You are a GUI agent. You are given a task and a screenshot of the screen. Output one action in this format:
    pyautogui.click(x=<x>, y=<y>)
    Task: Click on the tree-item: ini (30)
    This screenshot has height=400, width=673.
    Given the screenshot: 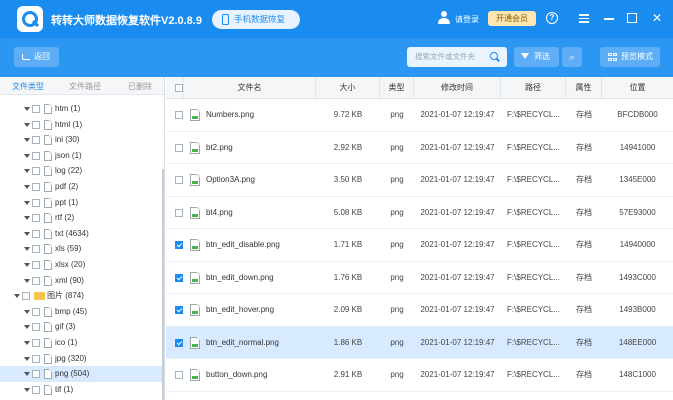 What is the action you would take?
    pyautogui.click(x=82, y=140)
    